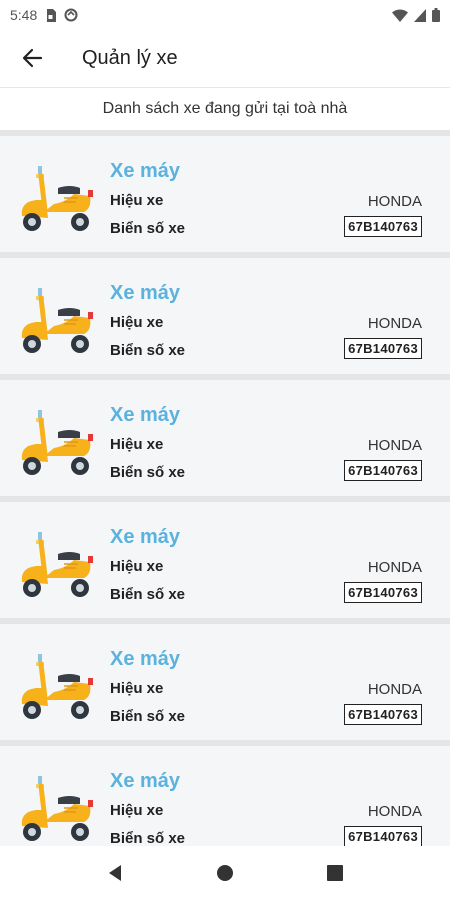 Image resolution: width=450 pixels, height=900 pixels. I want to click on arrow-left-icon, so click(32, 58).